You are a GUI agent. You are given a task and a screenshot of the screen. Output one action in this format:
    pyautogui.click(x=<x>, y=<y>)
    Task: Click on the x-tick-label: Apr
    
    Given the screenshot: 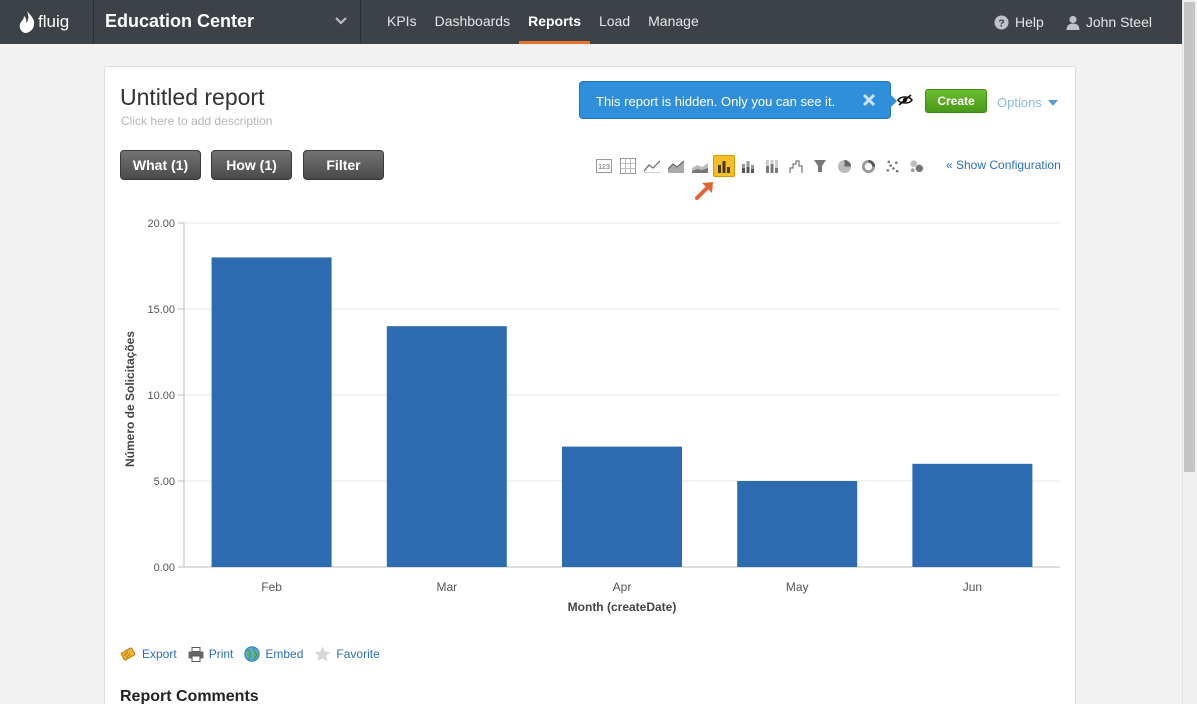 What is the action you would take?
    pyautogui.click(x=622, y=587)
    